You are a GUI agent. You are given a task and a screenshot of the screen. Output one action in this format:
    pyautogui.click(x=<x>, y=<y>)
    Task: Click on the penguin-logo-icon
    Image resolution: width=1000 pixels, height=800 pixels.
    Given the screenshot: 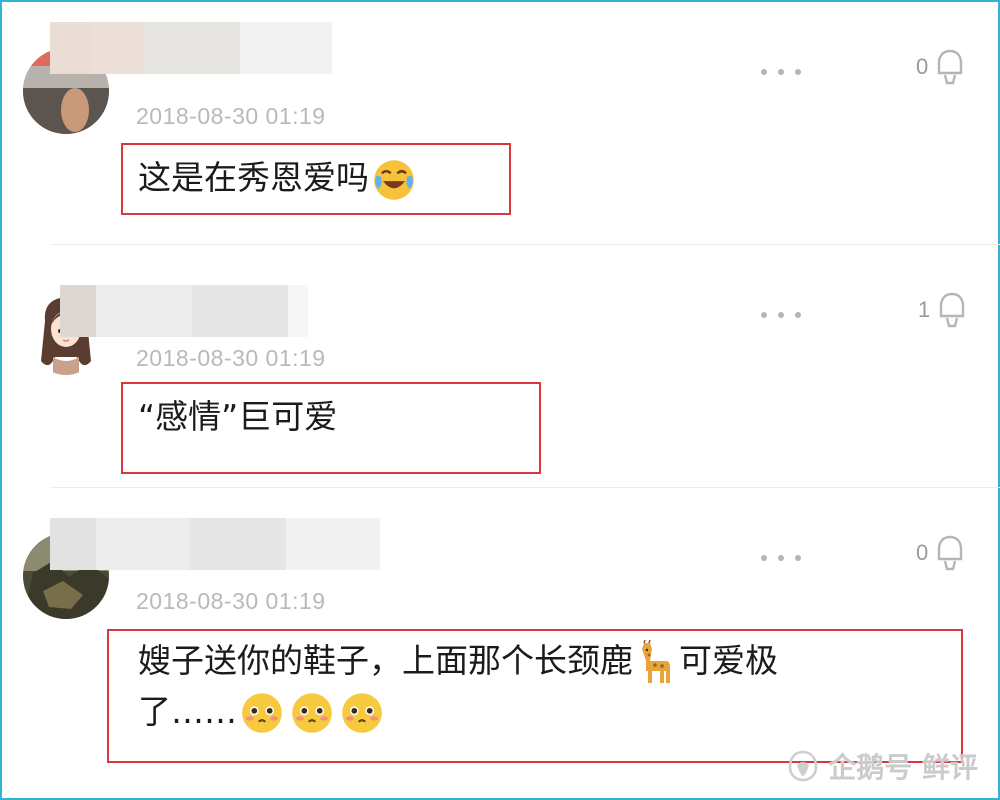 What is the action you would take?
    pyautogui.click(x=803, y=766)
    